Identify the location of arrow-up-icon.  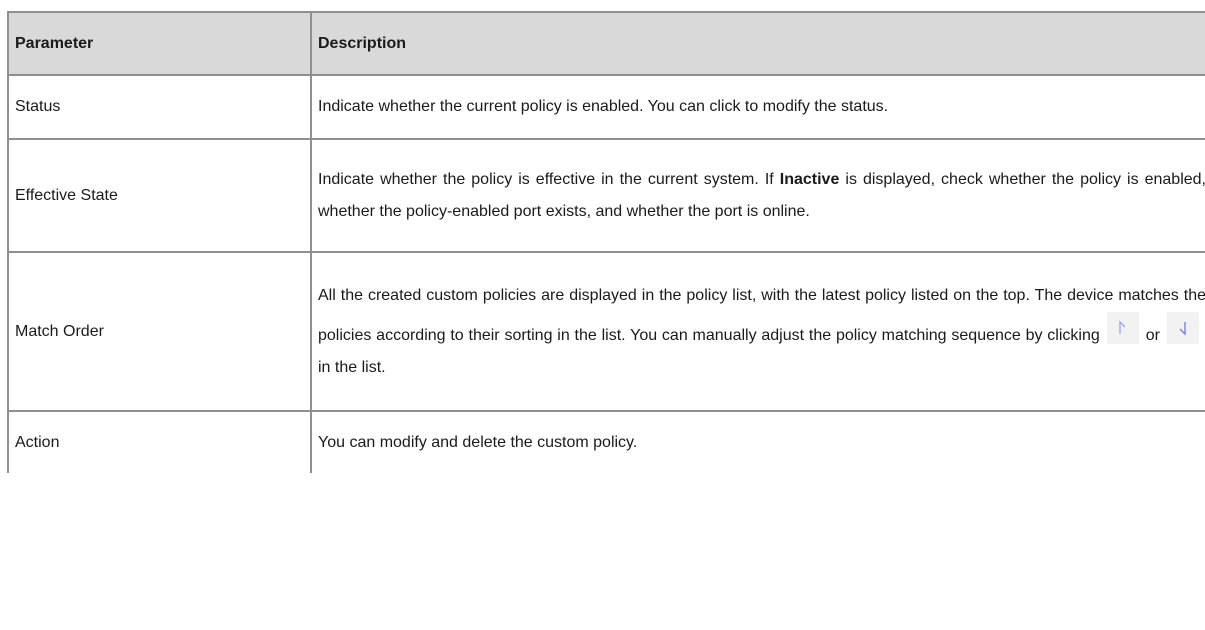
(1122, 327).